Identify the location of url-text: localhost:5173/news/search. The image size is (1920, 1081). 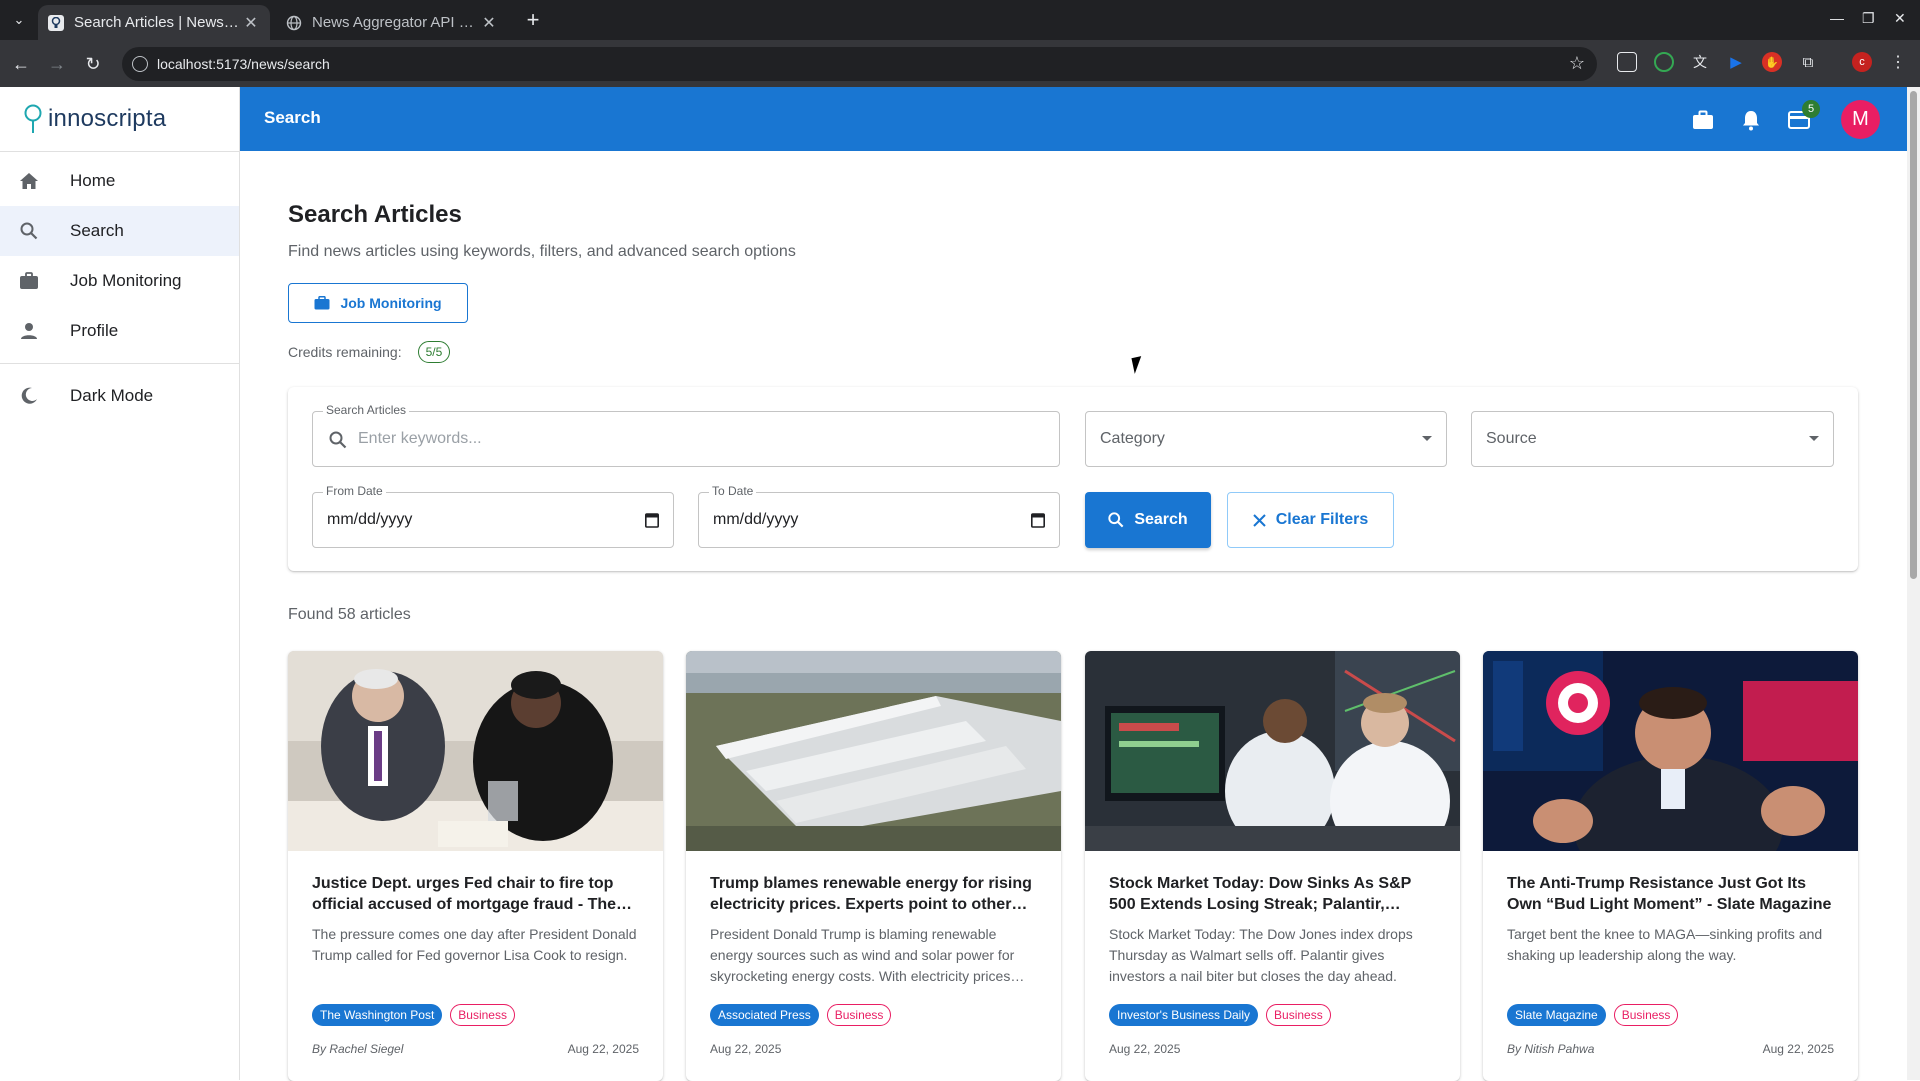
(243, 64).